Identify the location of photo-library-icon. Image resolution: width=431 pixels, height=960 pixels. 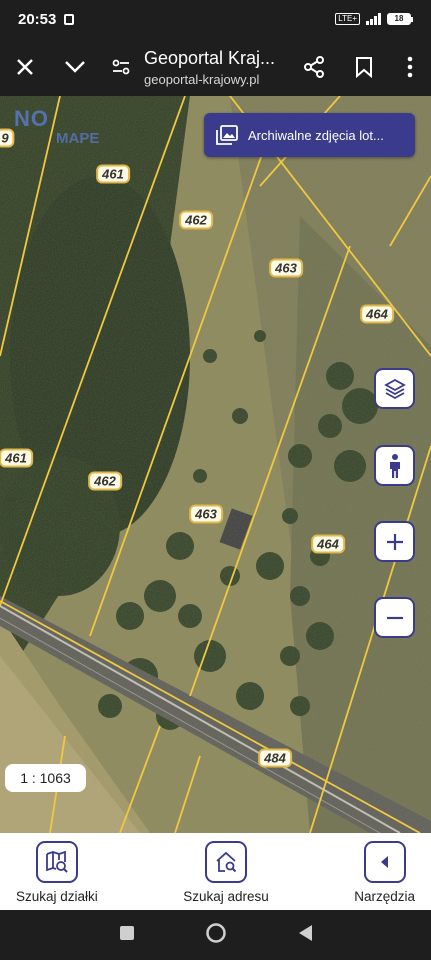
(227, 135).